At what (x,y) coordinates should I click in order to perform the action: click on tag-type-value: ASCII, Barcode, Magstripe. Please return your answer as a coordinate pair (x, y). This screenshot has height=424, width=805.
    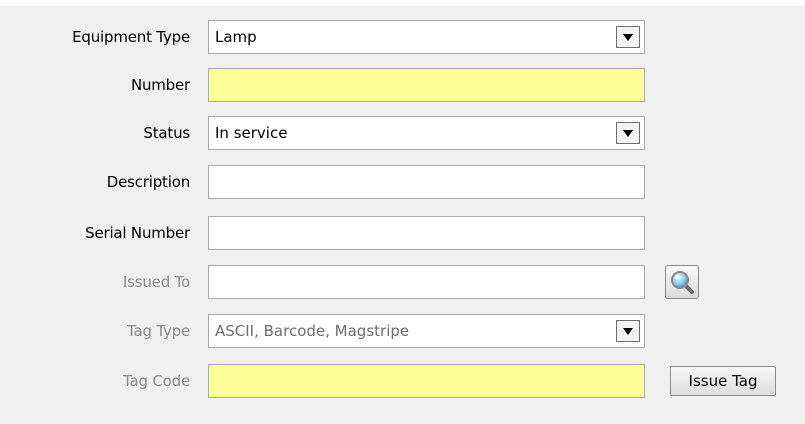
    Looking at the image, I should click on (312, 331).